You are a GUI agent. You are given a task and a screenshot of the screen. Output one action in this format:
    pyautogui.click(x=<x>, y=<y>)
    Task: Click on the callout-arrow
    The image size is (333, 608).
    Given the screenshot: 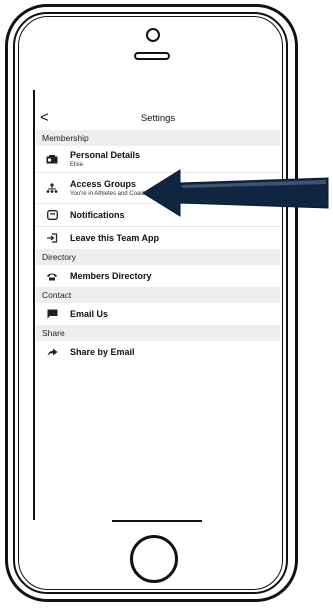 What is the action you would take?
    pyautogui.click(x=235, y=193)
    